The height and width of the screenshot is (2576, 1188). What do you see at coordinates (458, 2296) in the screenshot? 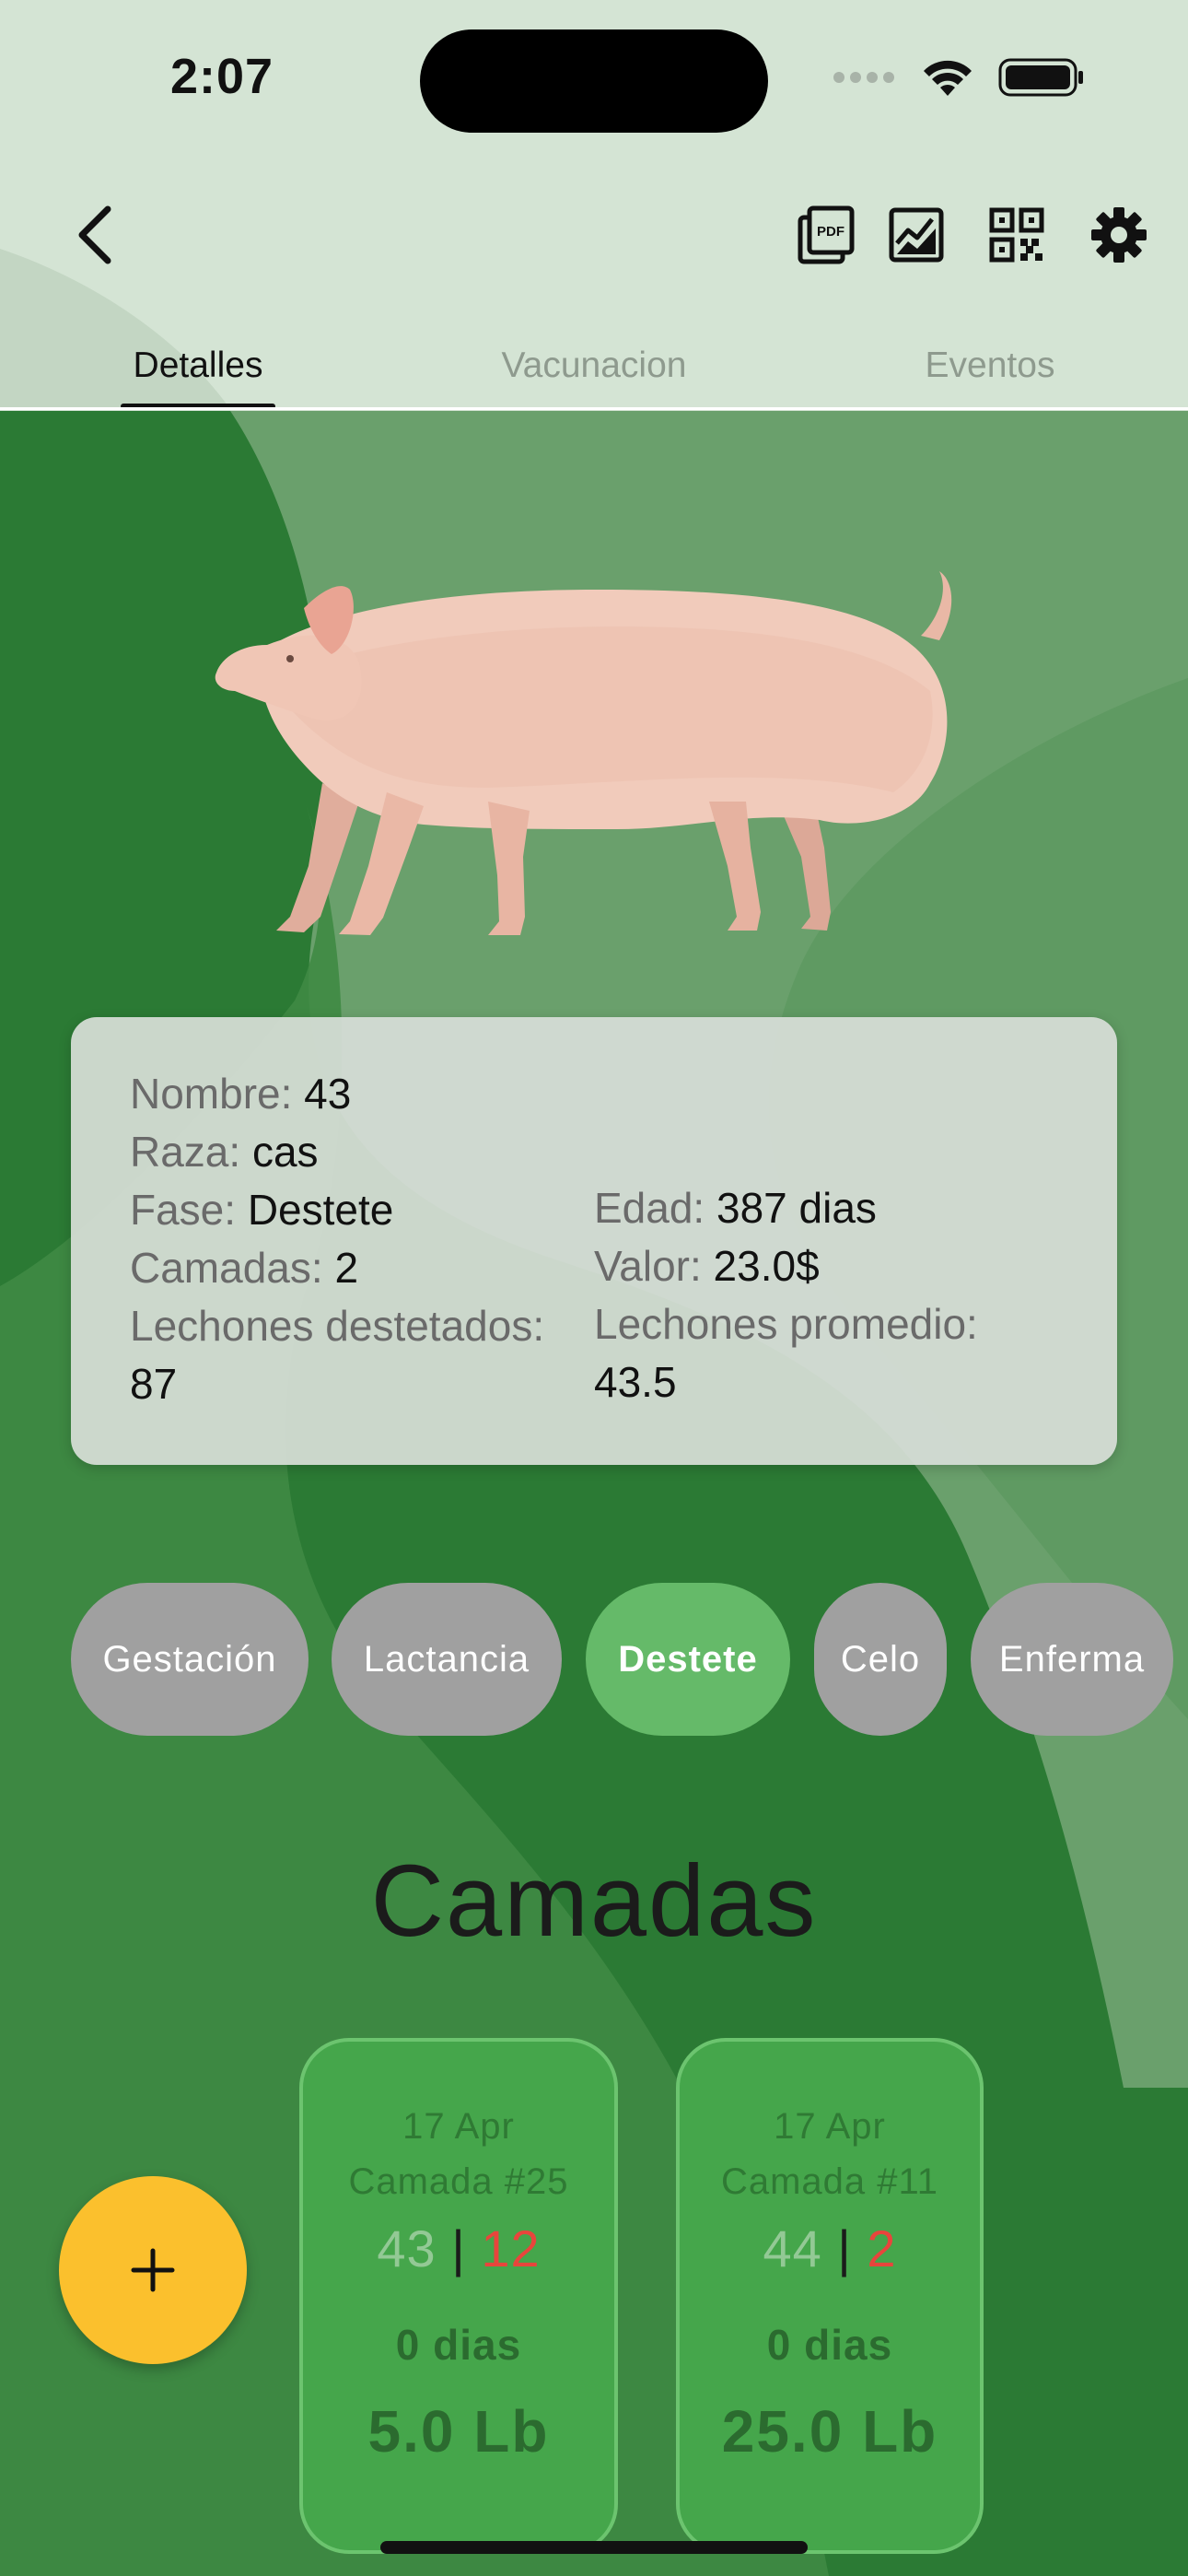
I see `litter-card: 17 Apr Camada #25 43 | 12 0 dias 5.0 Lb` at bounding box center [458, 2296].